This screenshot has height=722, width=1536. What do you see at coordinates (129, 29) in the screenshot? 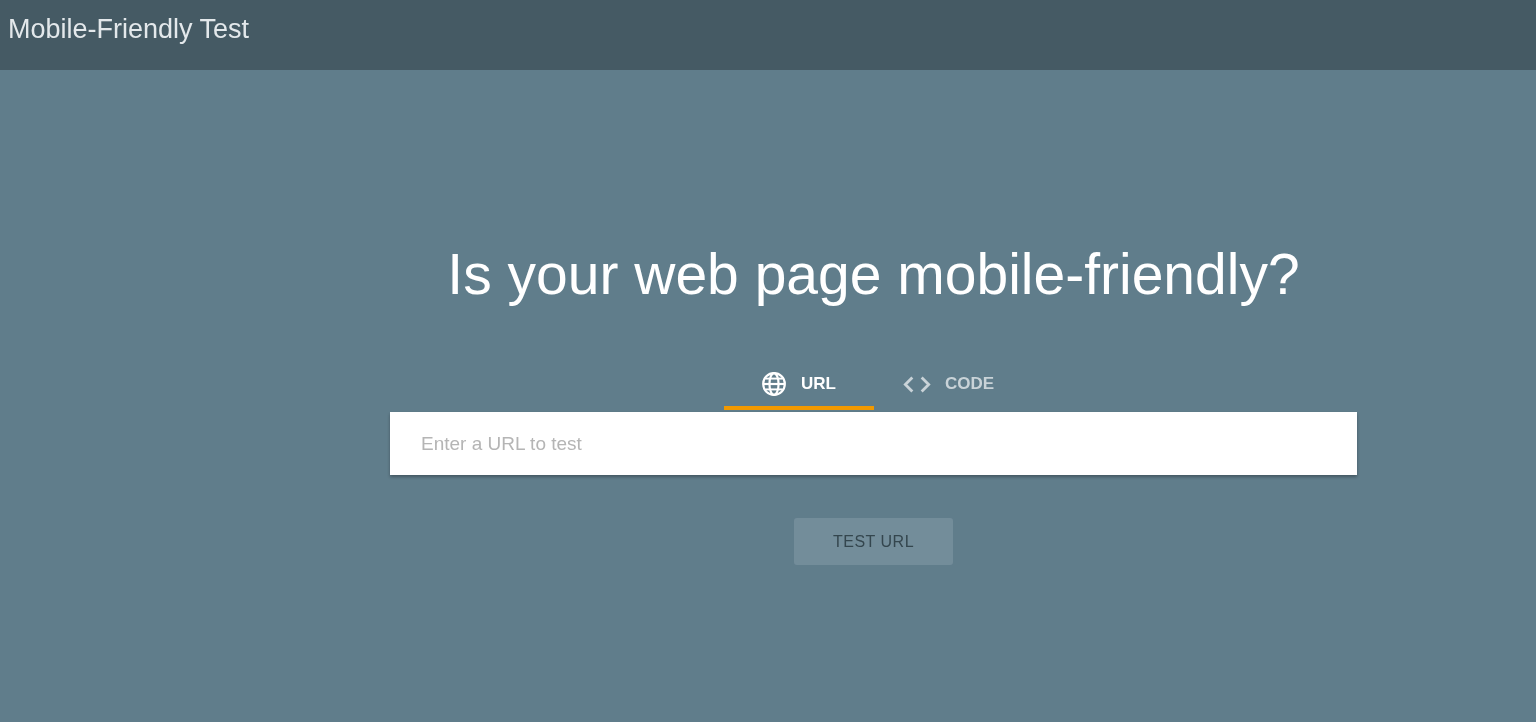
I see `app-title: Mobile-Friendly Test` at bounding box center [129, 29].